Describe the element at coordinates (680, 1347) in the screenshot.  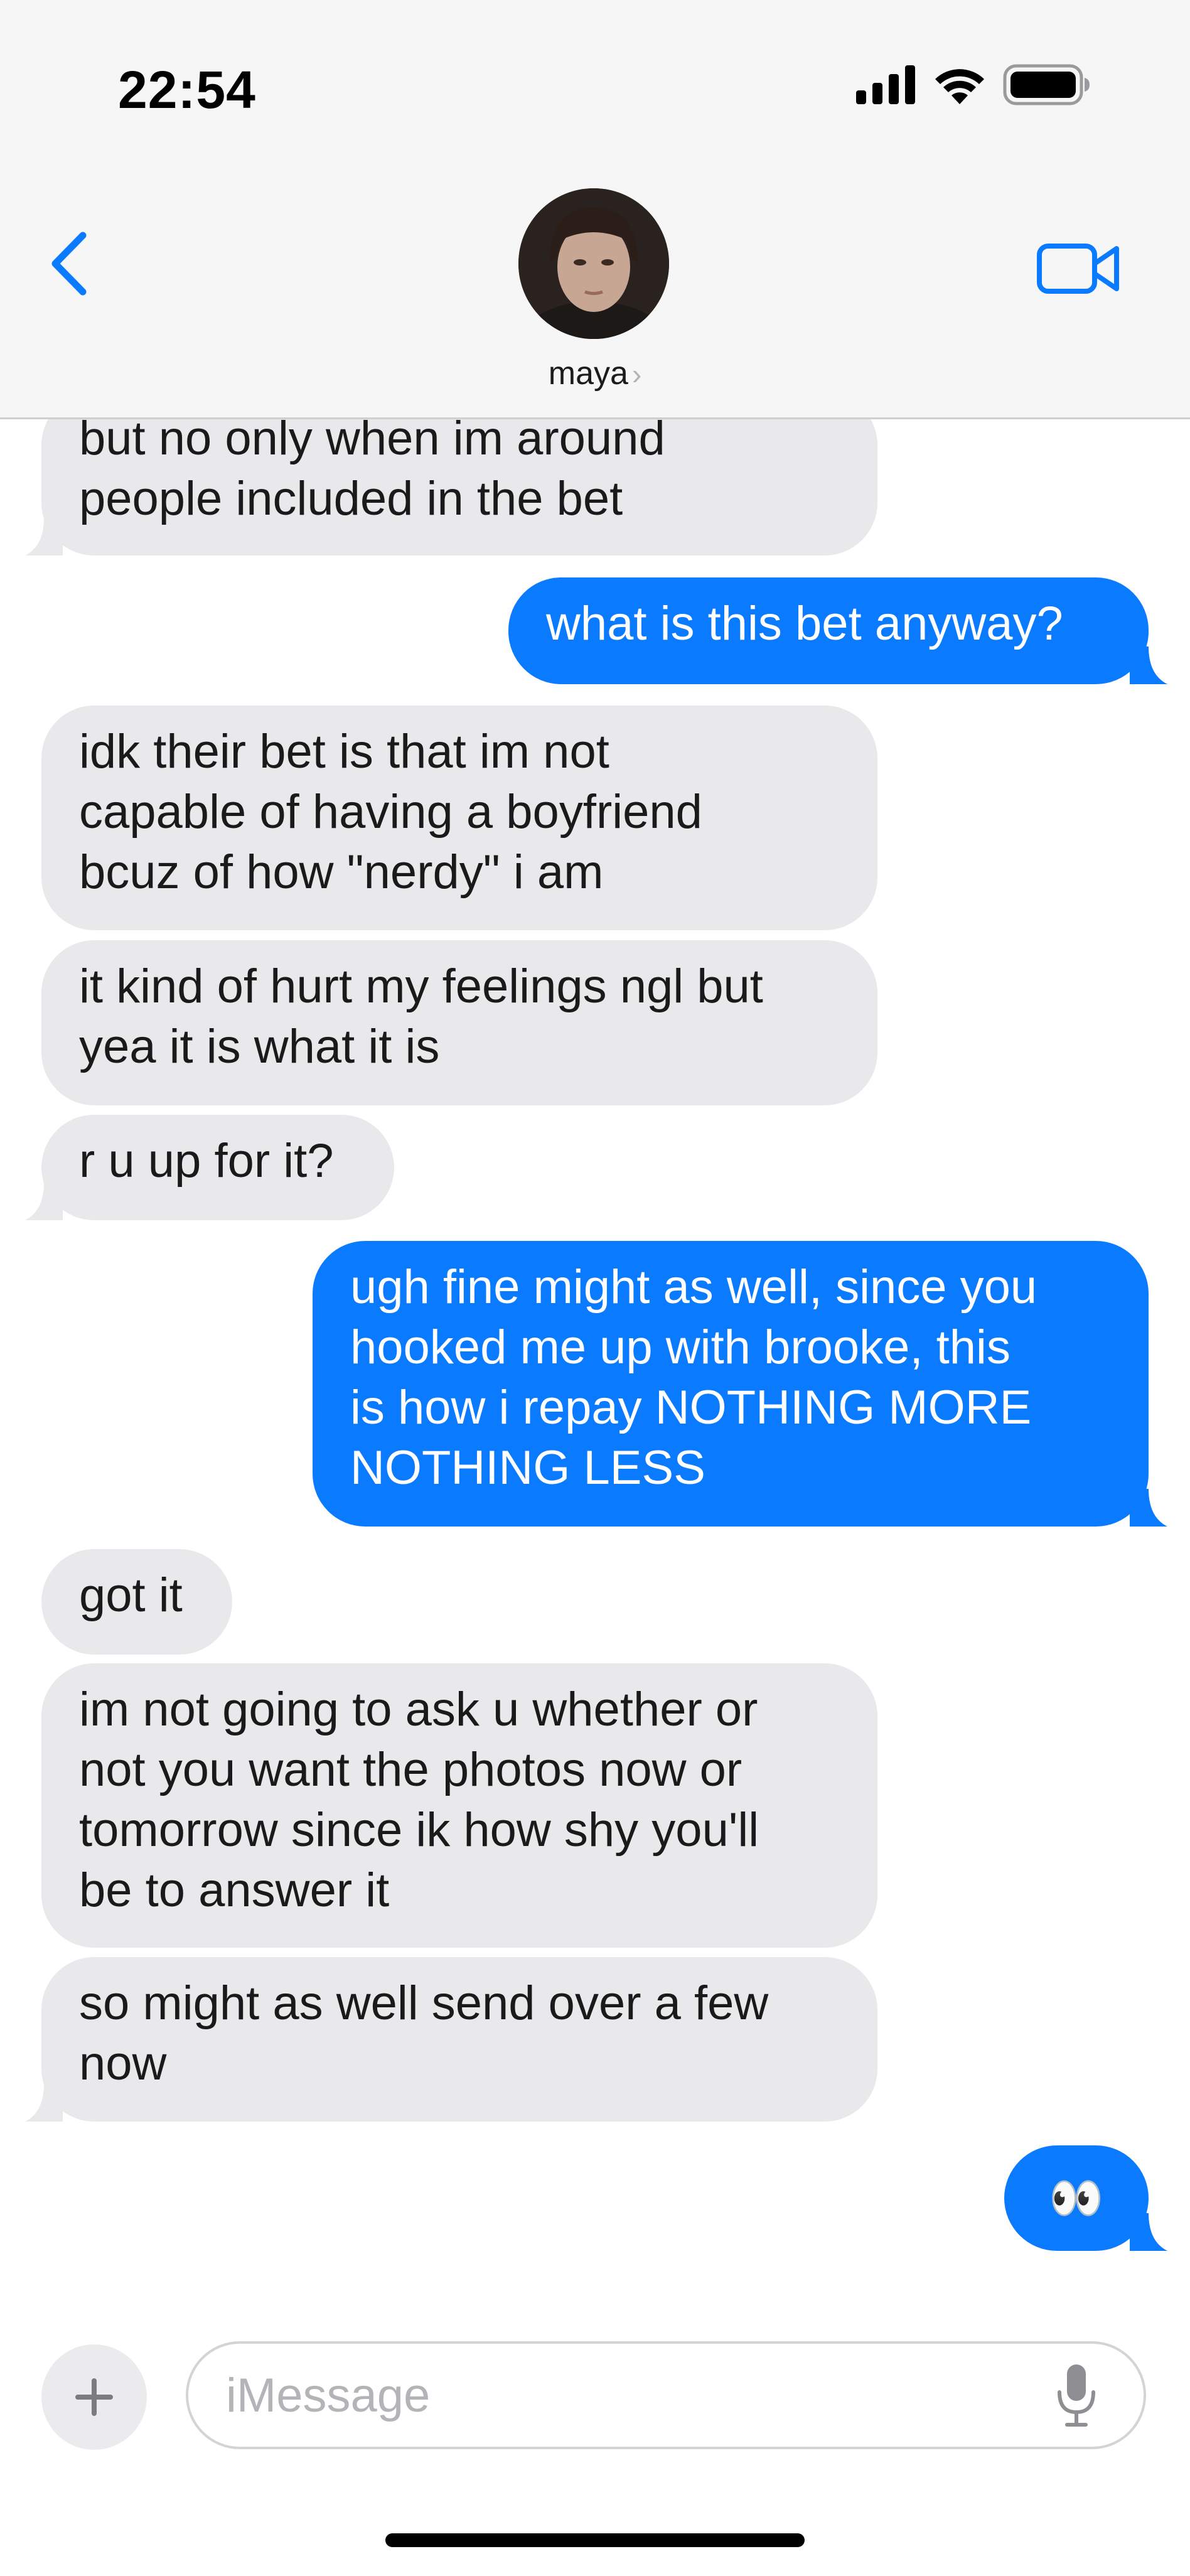
I see `message-line: hooked me up with brooke, this` at that location.